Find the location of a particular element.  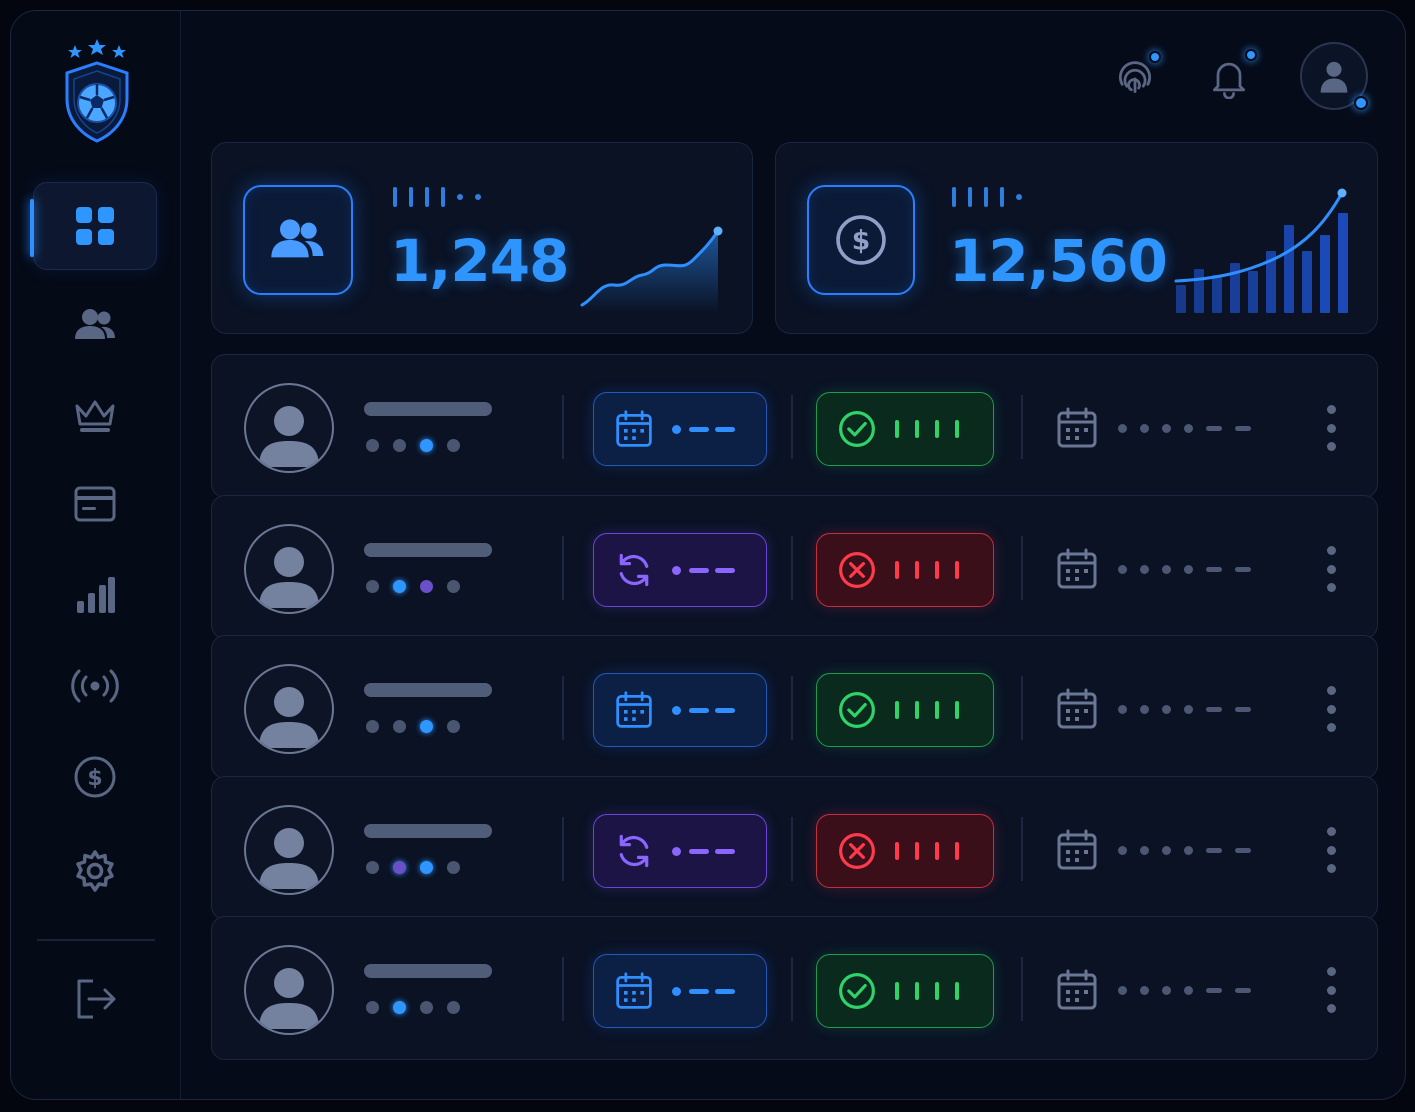

profile-avatar-icon is located at coordinates (1334, 77).